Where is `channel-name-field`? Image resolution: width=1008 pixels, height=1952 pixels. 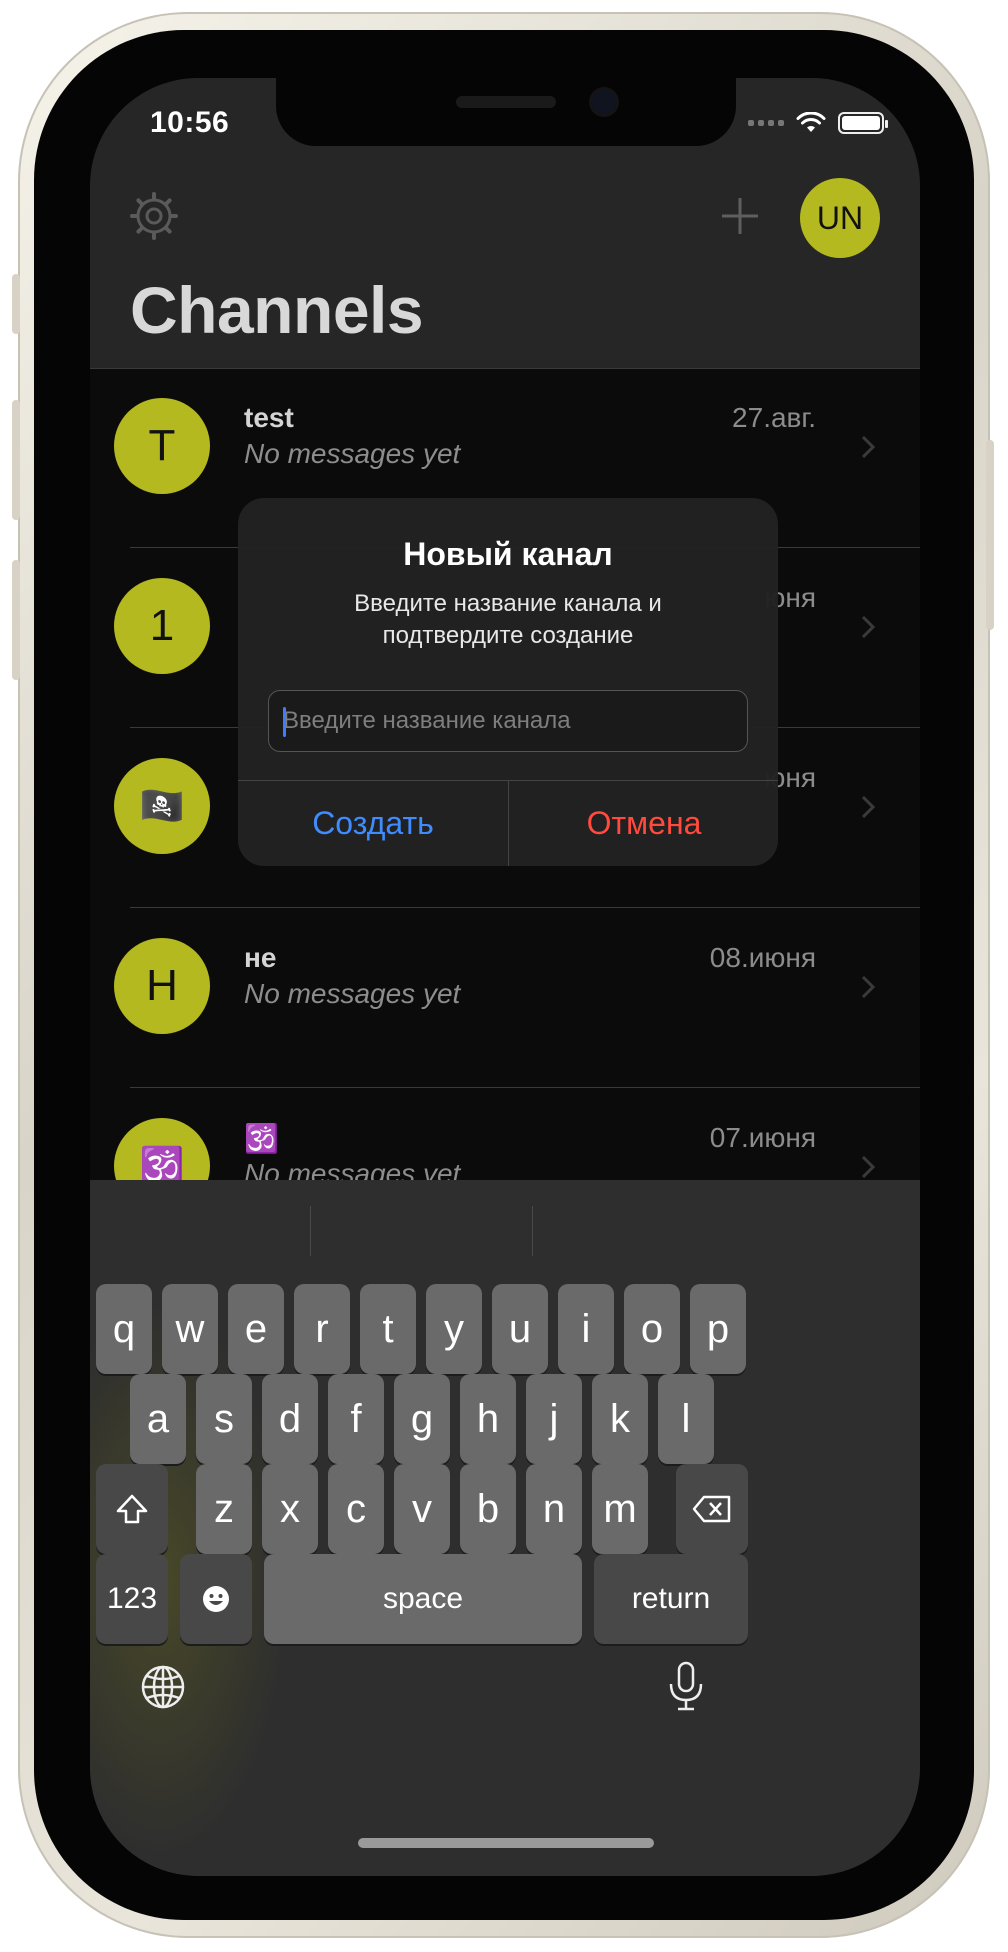 channel-name-field is located at coordinates (508, 721).